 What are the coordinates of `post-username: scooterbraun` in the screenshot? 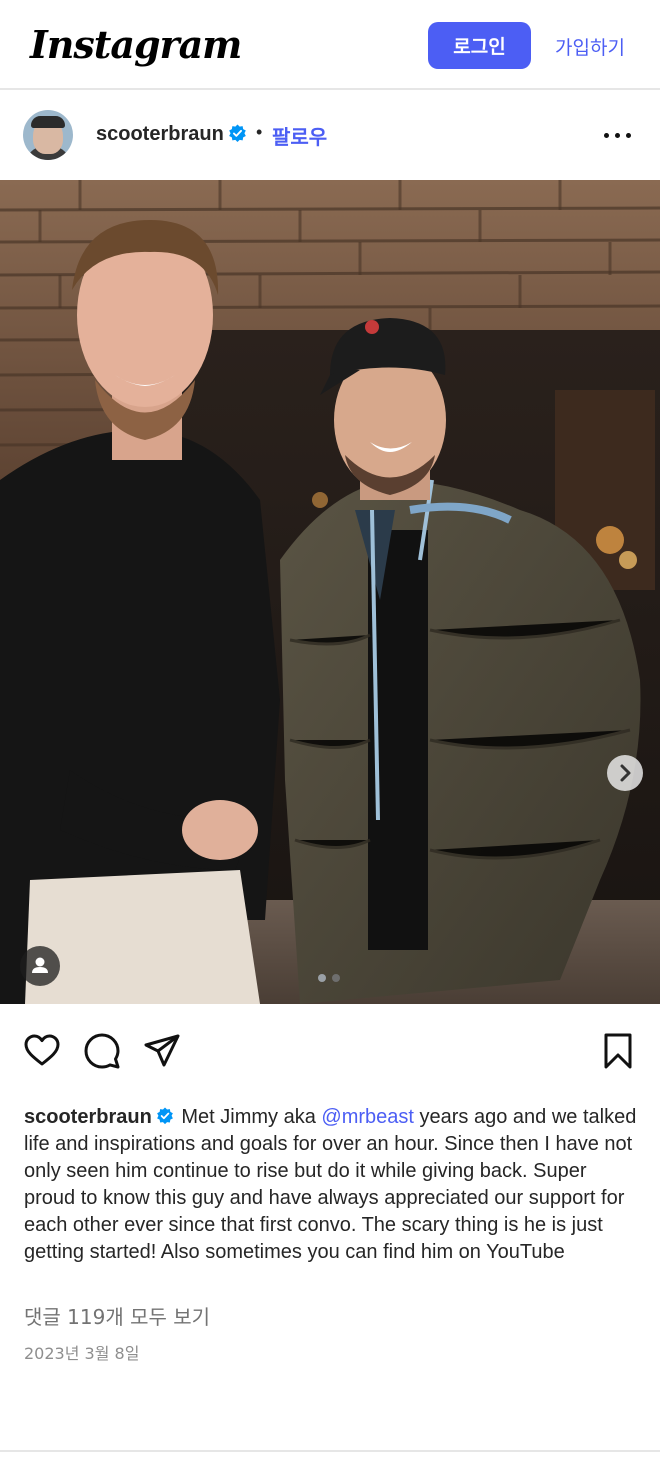 It's located at (160, 134).